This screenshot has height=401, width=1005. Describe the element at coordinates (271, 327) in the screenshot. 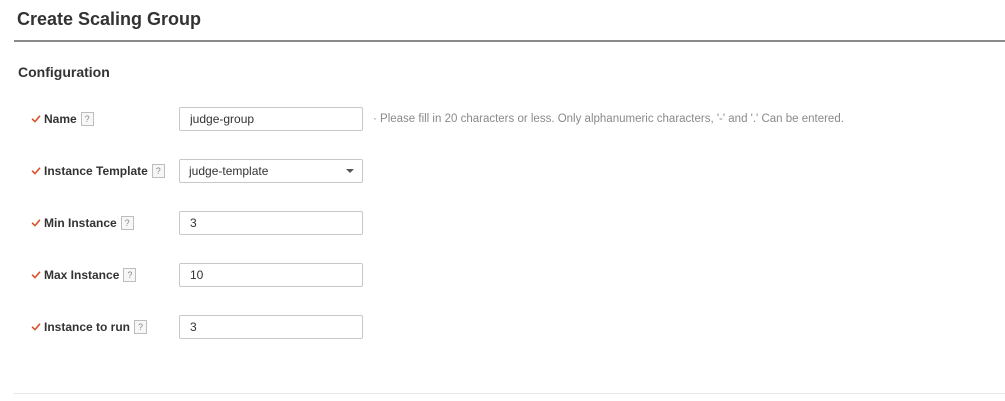

I see `instance-to-run-input` at that location.